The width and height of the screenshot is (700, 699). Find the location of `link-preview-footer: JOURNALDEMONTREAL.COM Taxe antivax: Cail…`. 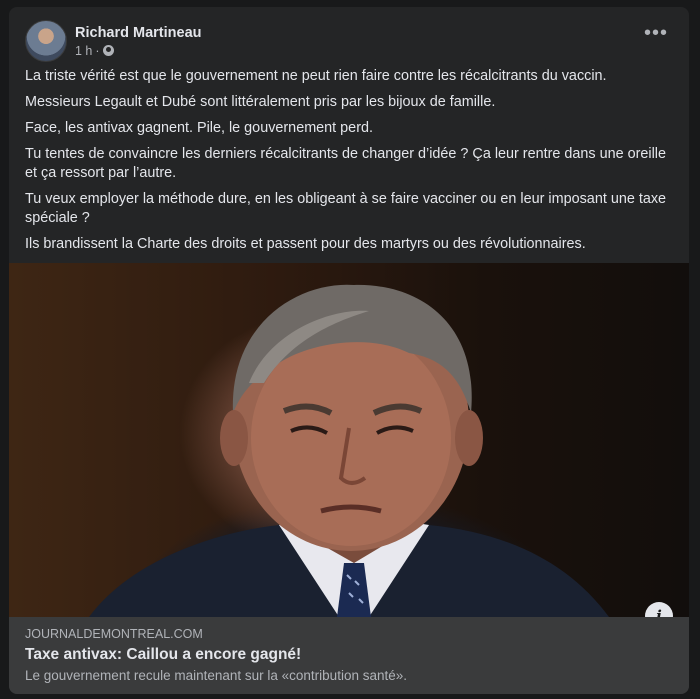

link-preview-footer: JOURNALDEMONTREAL.COM Taxe antivax: Cail… is located at coordinates (349, 655).